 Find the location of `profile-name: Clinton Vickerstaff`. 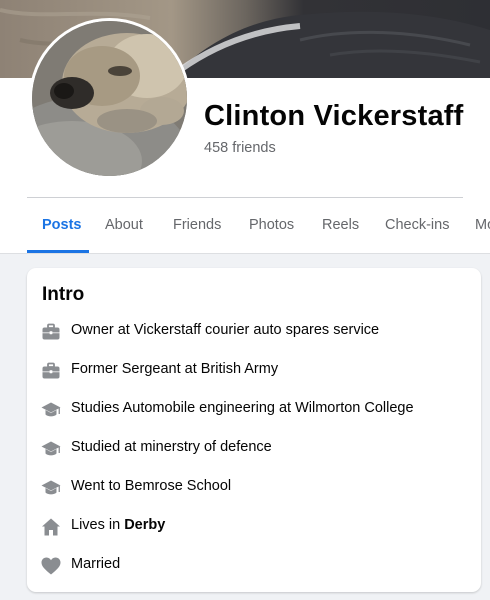

profile-name: Clinton Vickerstaff is located at coordinates (334, 116).